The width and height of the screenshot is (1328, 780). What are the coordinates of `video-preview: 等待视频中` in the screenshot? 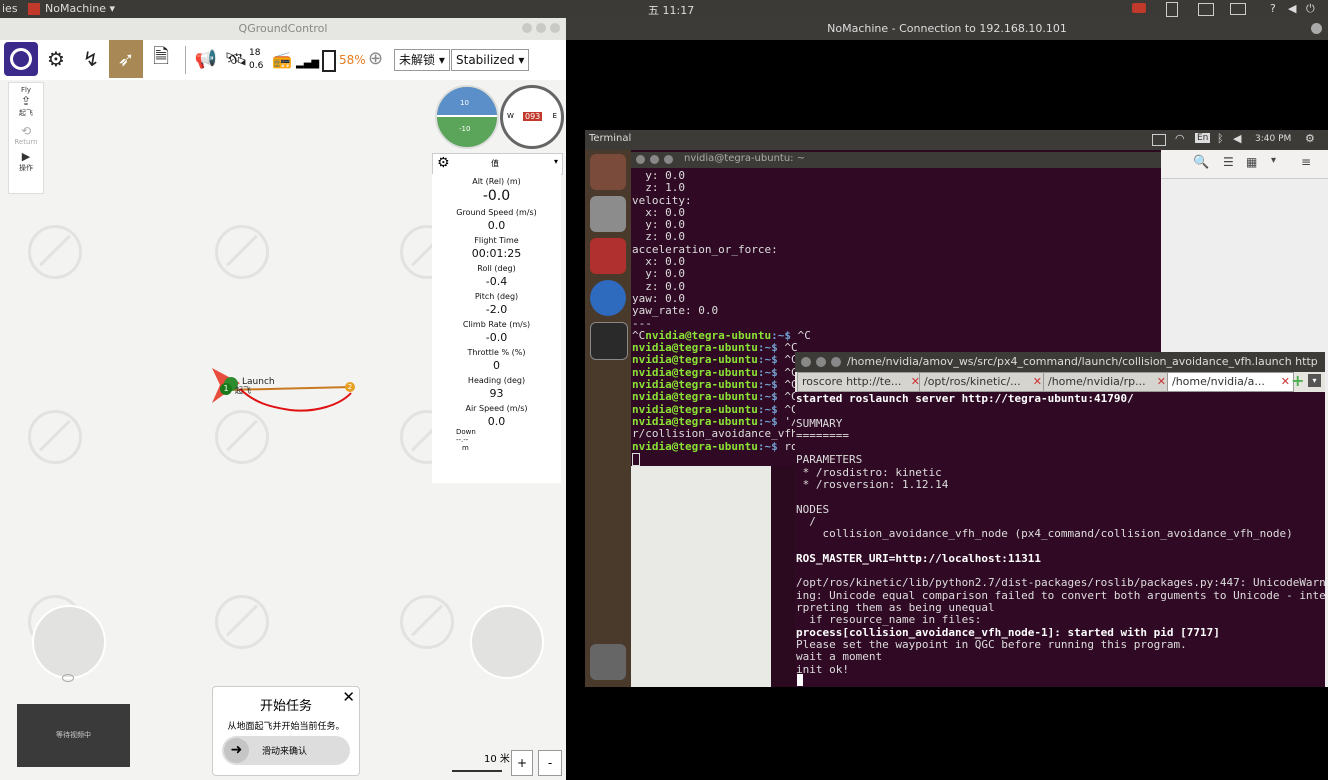 It's located at (73, 735).